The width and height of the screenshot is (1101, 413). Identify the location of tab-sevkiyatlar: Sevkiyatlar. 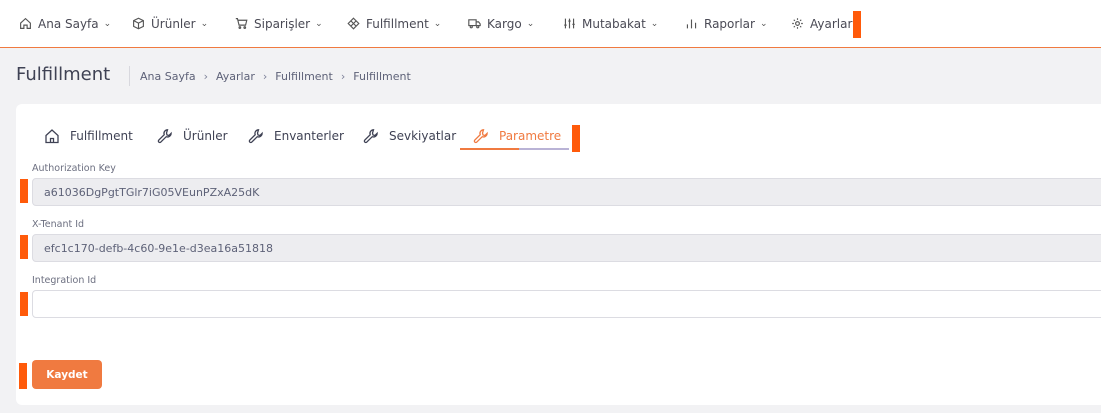
(409, 136).